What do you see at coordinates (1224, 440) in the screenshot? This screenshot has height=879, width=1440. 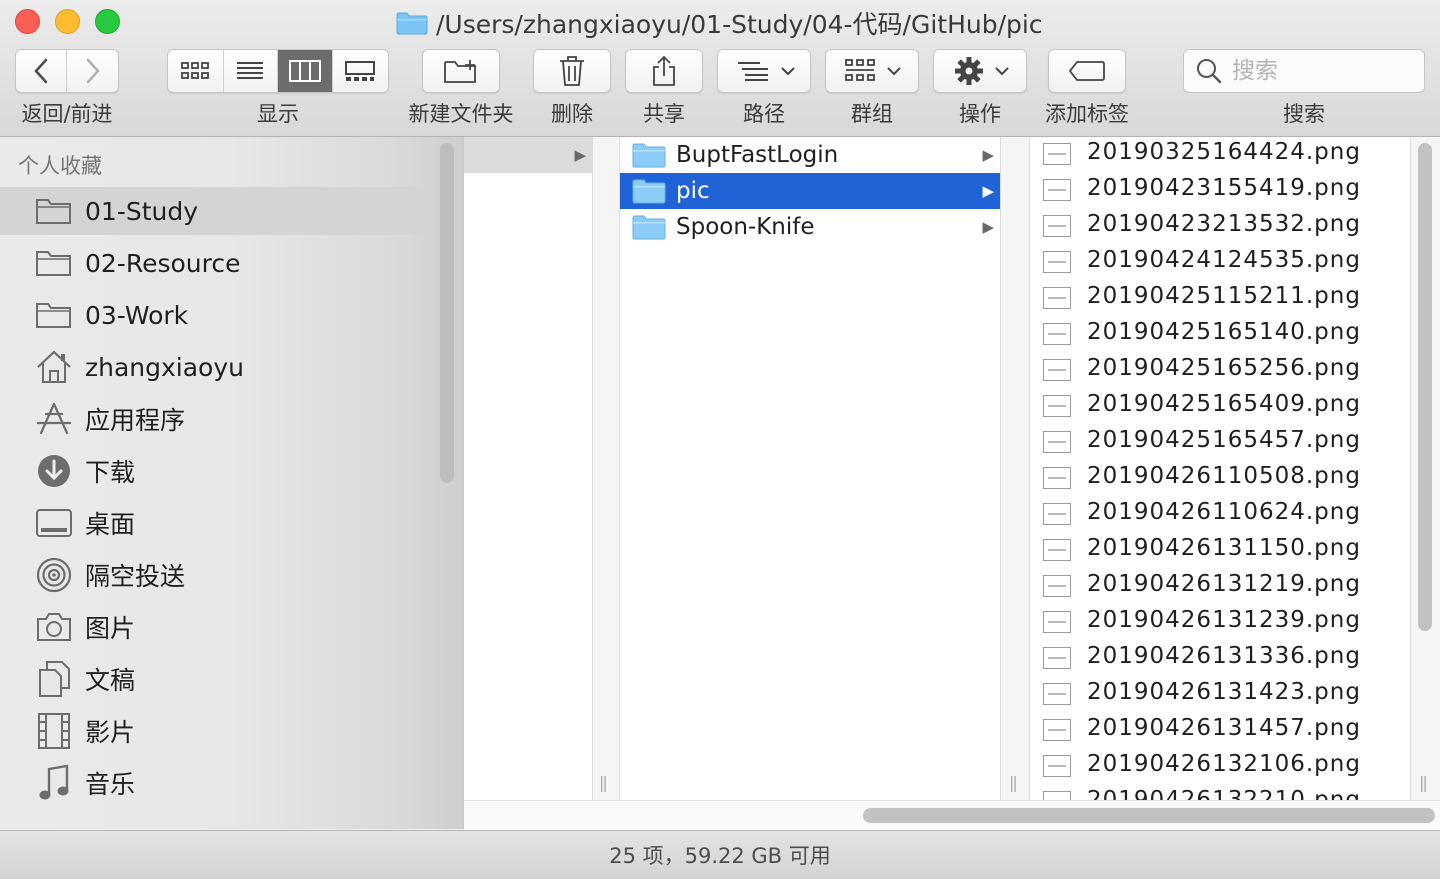 I see `file-name: 20190425165457.png` at bounding box center [1224, 440].